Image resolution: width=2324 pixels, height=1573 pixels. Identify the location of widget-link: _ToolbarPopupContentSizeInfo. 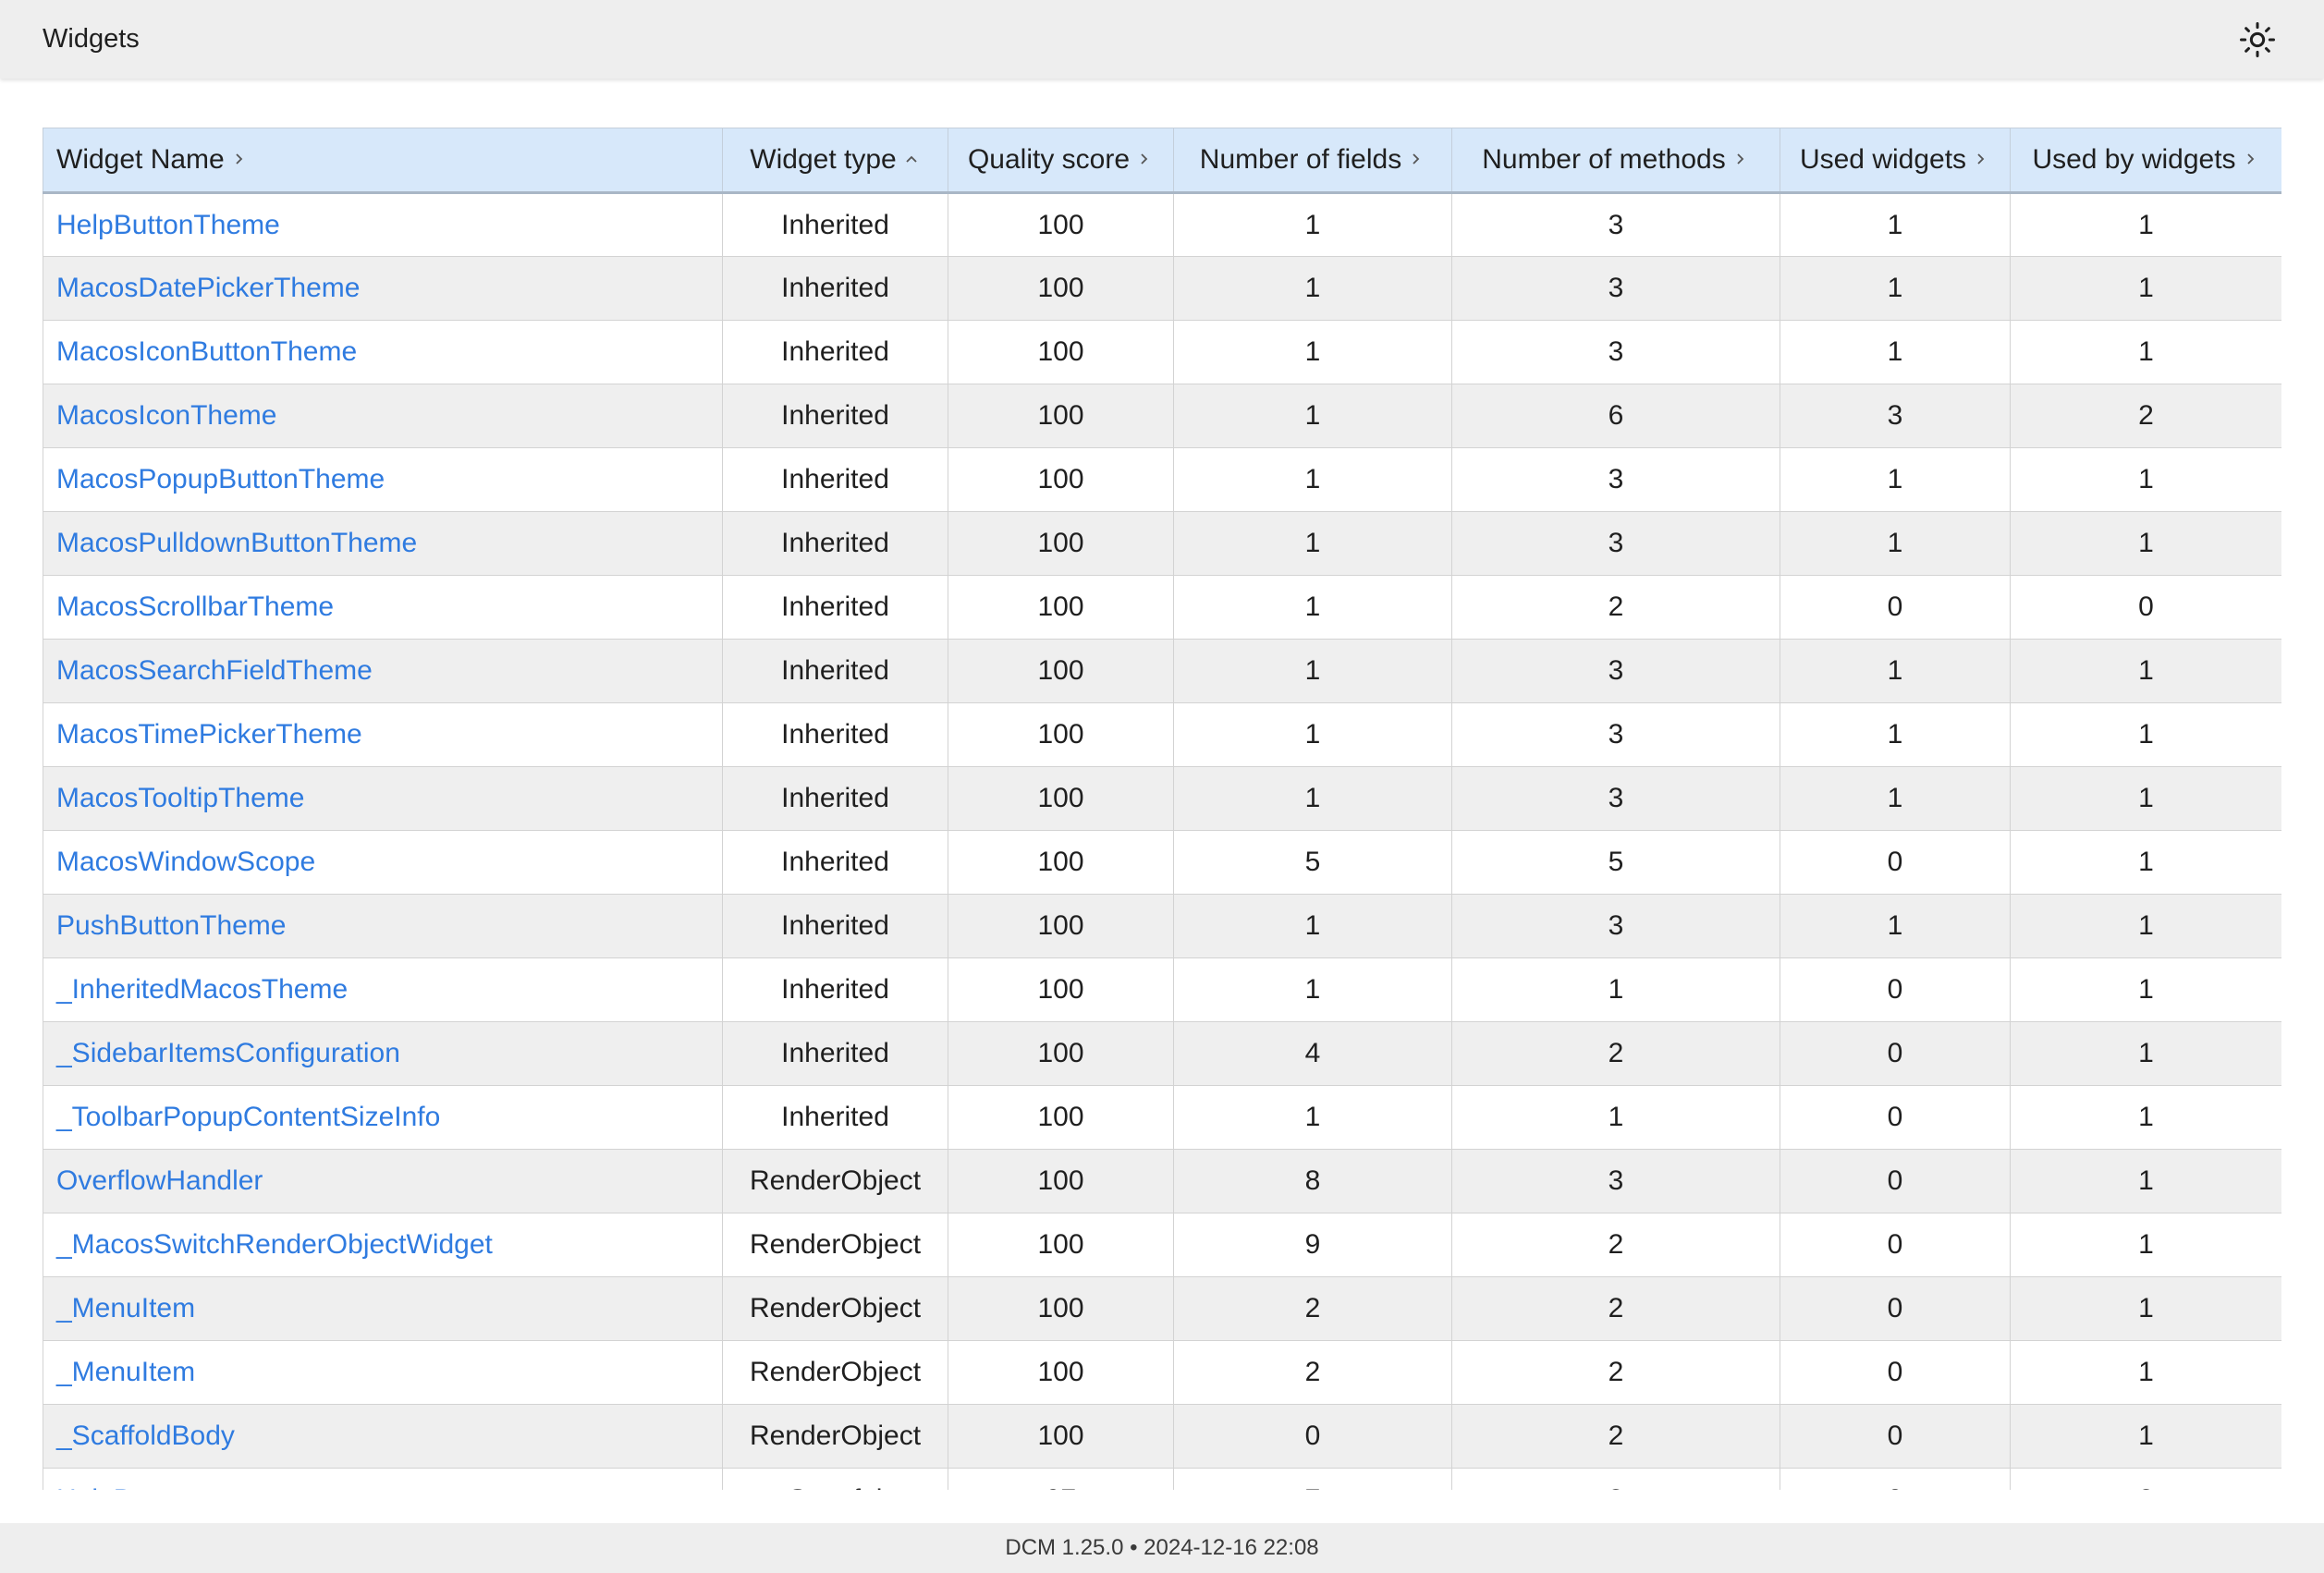
(248, 1117).